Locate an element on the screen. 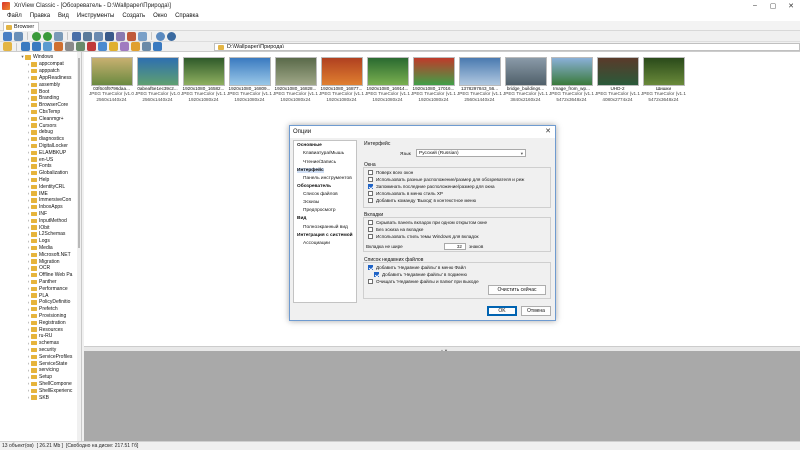 The height and width of the screenshot is (450, 800). view-mode-icon is located at coordinates (102, 46).